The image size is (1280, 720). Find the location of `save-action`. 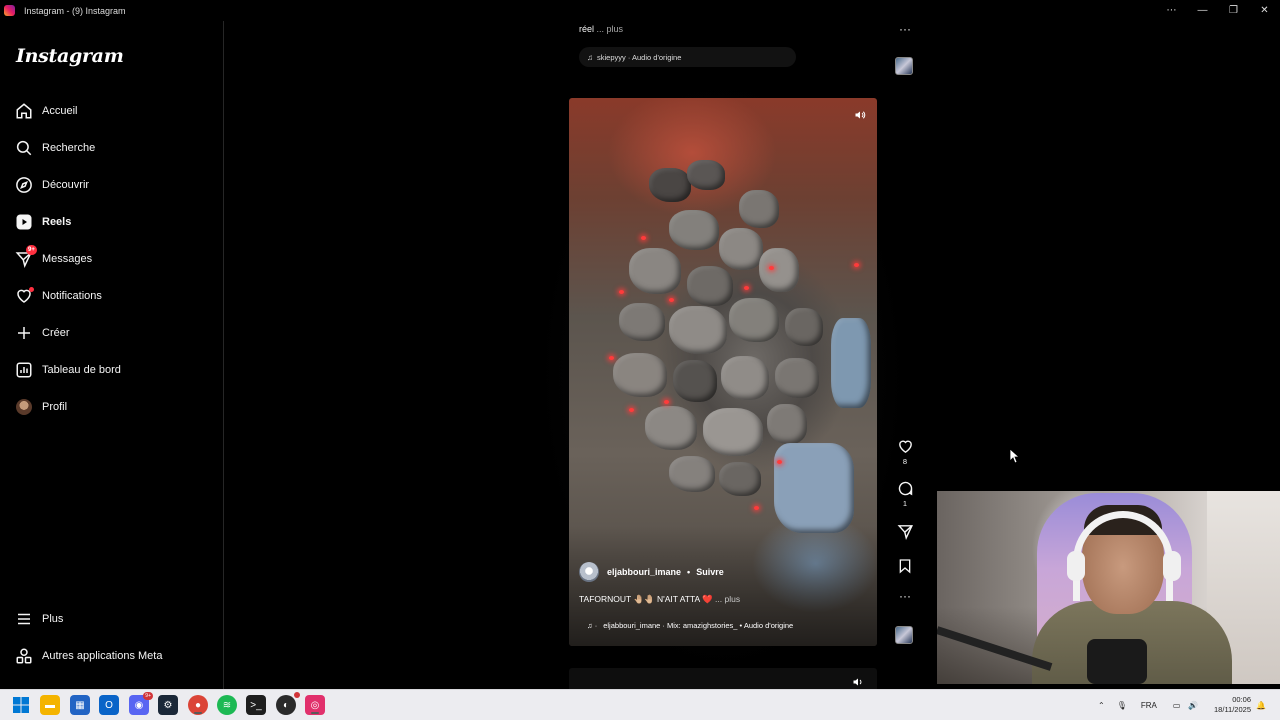

save-action is located at coordinates (905, 566).